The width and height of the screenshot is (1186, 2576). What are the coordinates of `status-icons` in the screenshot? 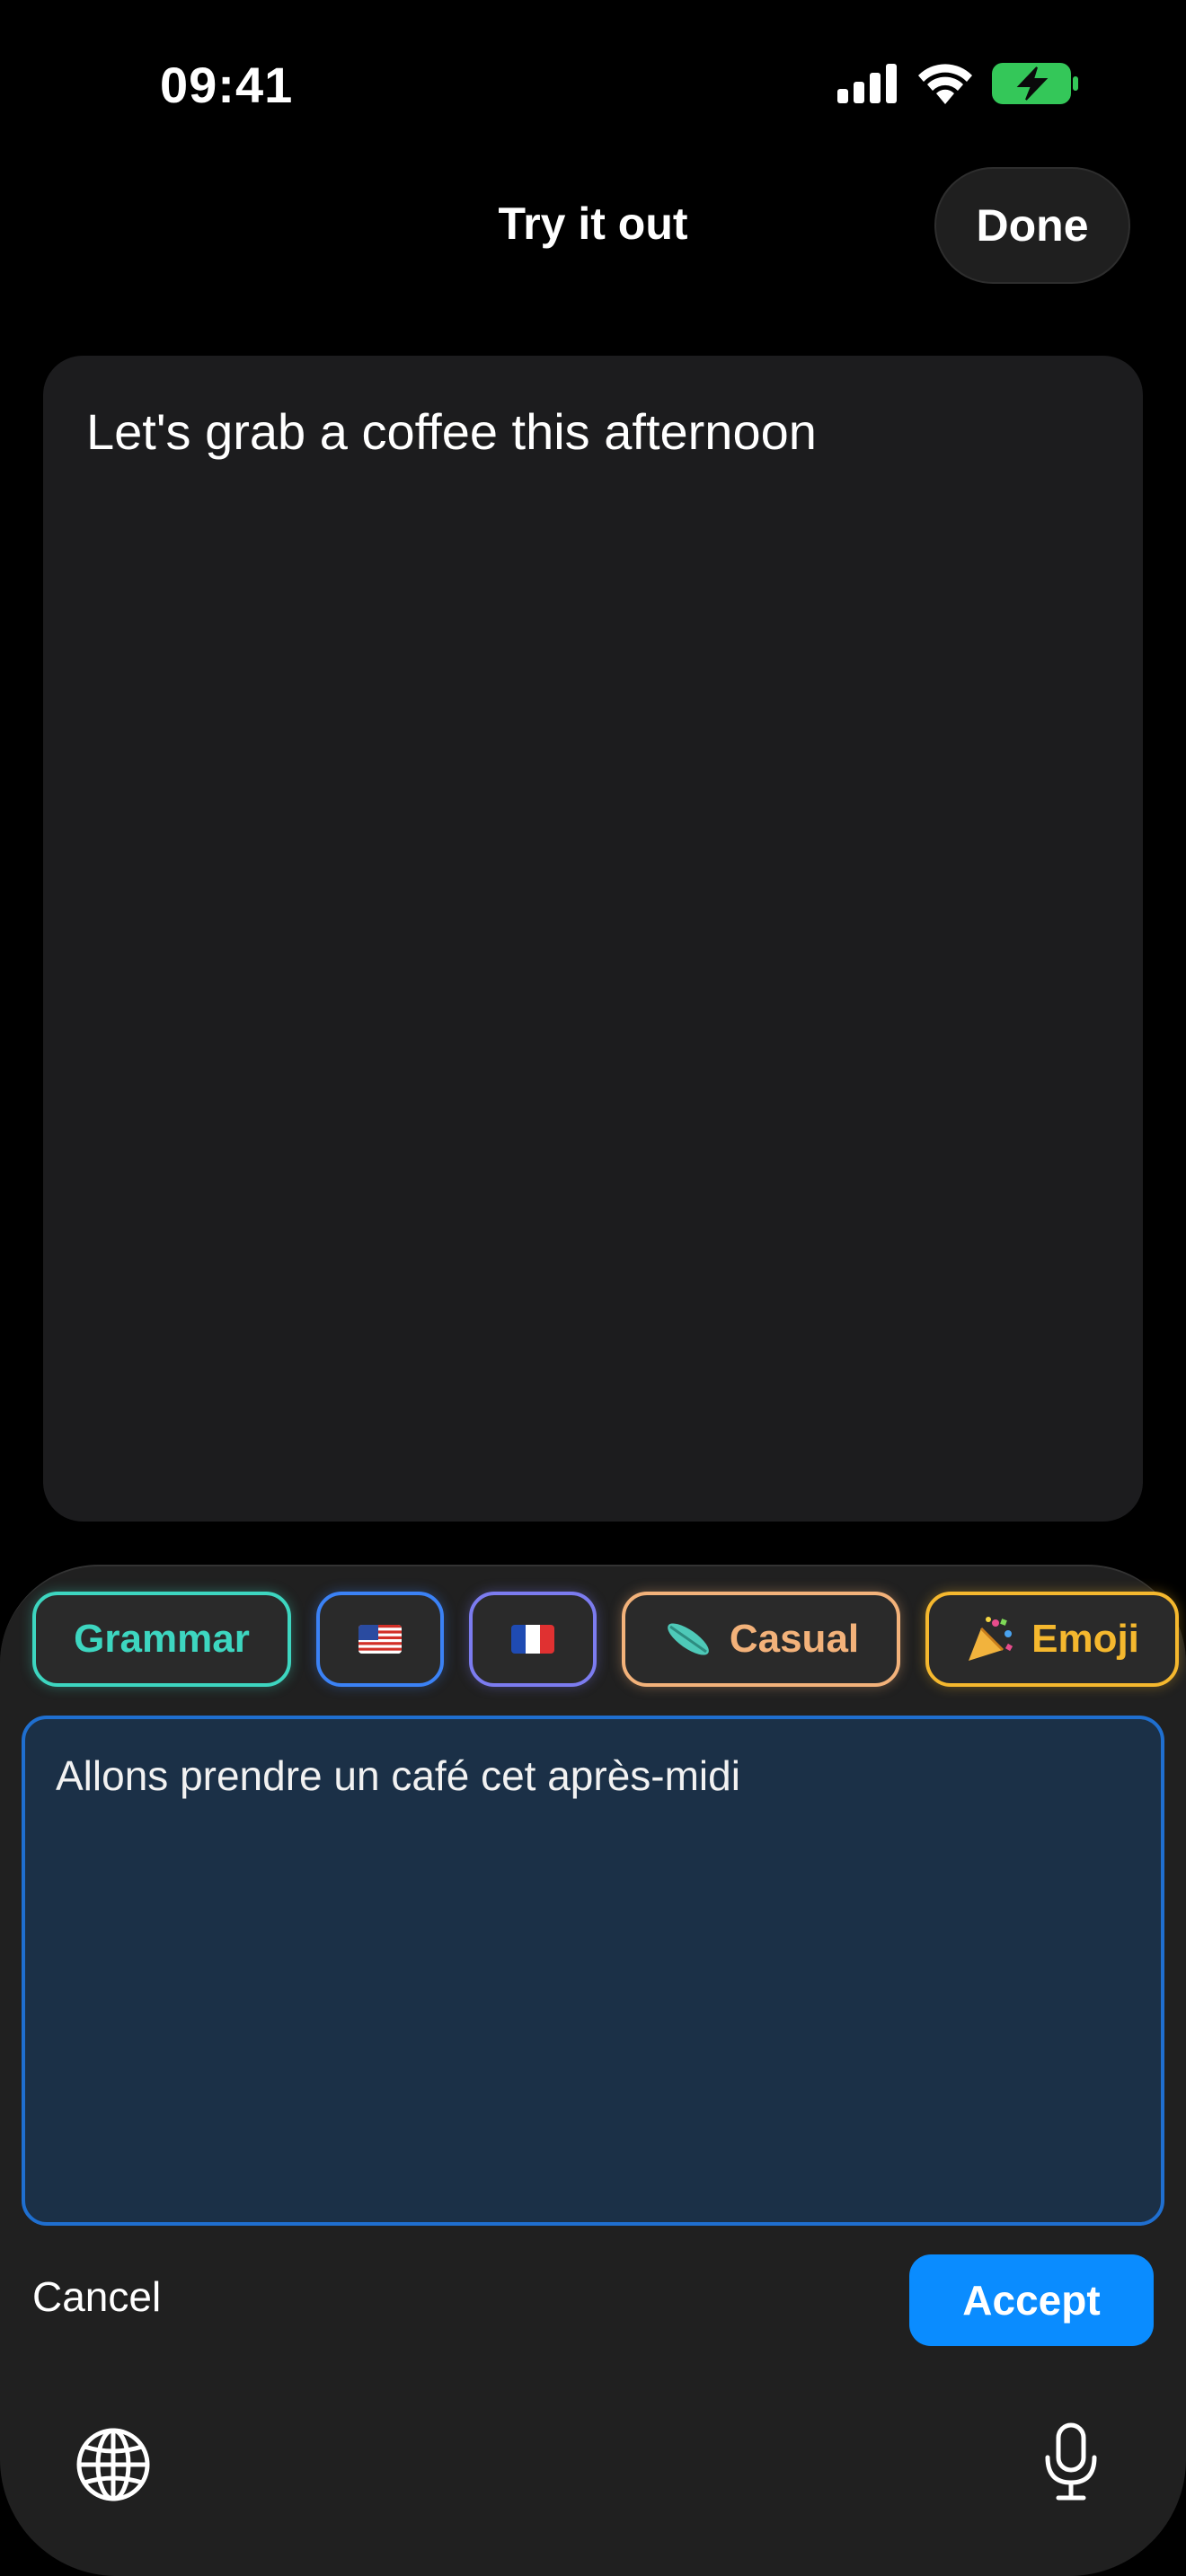 It's located at (957, 83).